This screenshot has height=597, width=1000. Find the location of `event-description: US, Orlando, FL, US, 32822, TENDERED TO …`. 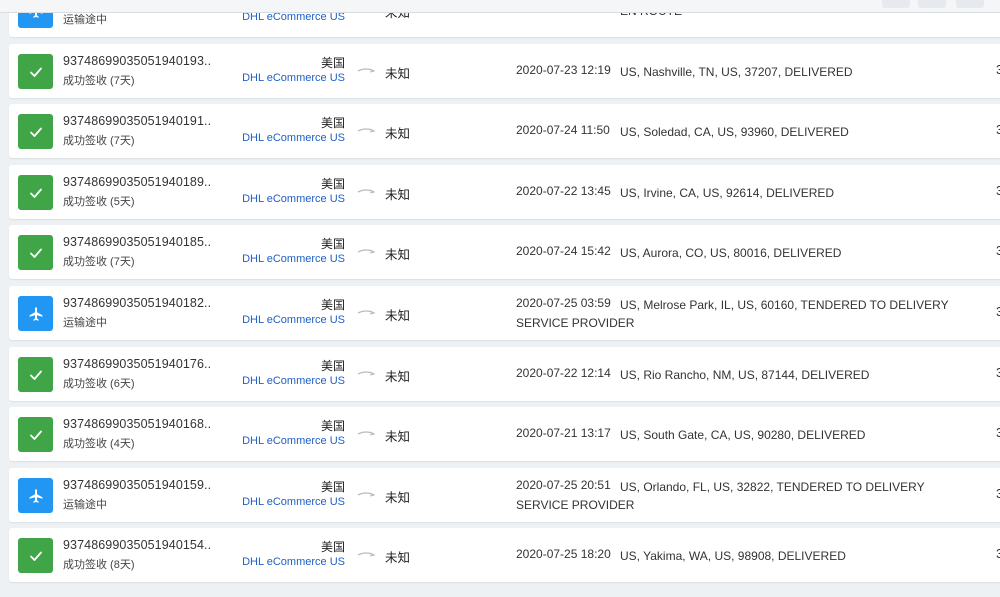

event-description: US, Orlando, FL, US, 32822, TENDERED TO … is located at coordinates (720, 496).